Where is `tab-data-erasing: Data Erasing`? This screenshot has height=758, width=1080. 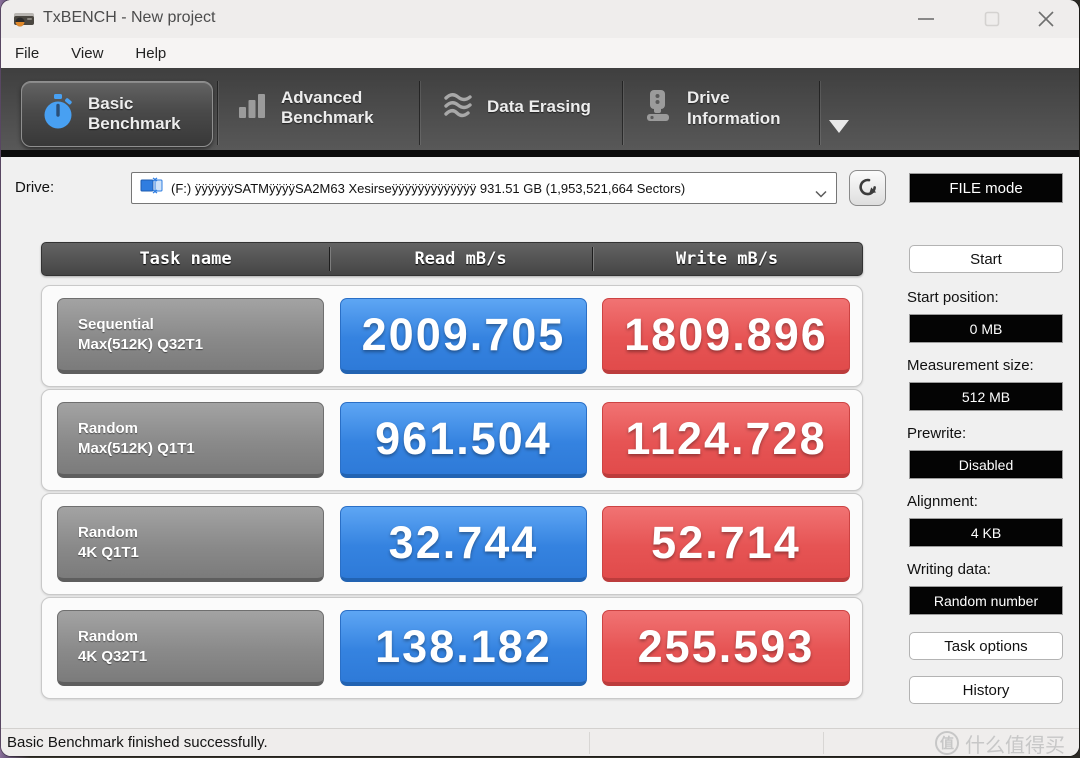
tab-data-erasing: Data Erasing is located at coordinates (516, 107).